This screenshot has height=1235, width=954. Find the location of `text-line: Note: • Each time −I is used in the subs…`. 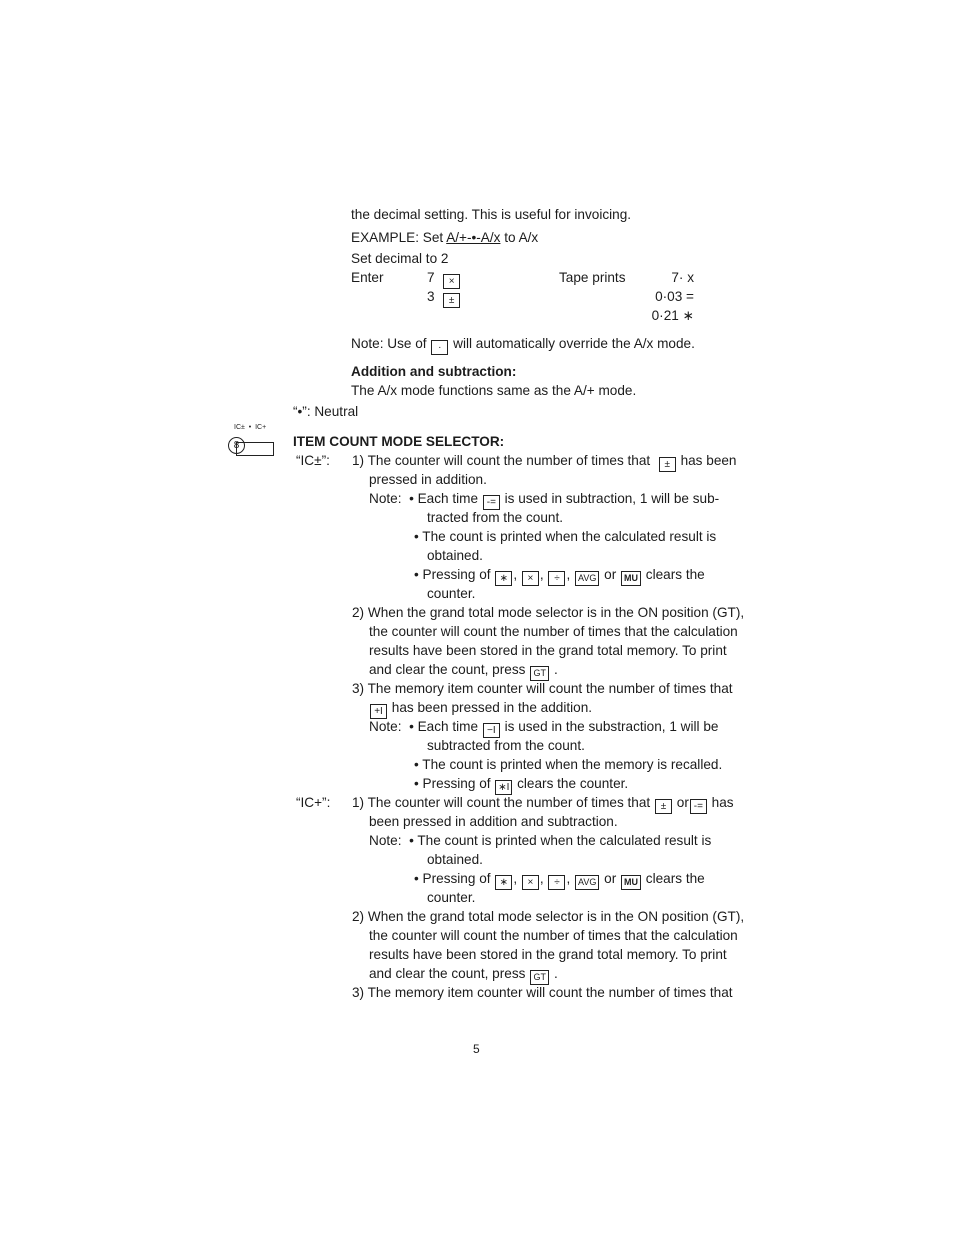

text-line: Note: • Each time −I is used in the subs… is located at coordinates (544, 728).